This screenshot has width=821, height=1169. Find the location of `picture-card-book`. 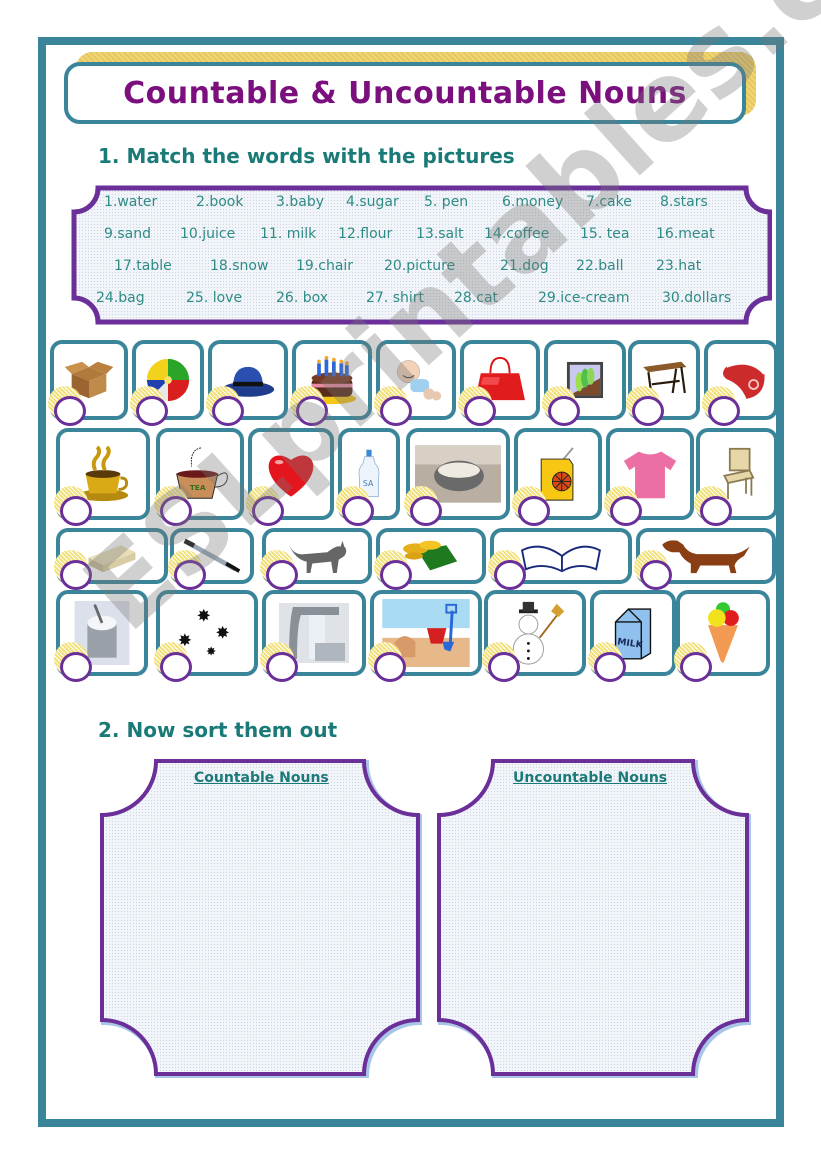

picture-card-book is located at coordinates (560, 559).